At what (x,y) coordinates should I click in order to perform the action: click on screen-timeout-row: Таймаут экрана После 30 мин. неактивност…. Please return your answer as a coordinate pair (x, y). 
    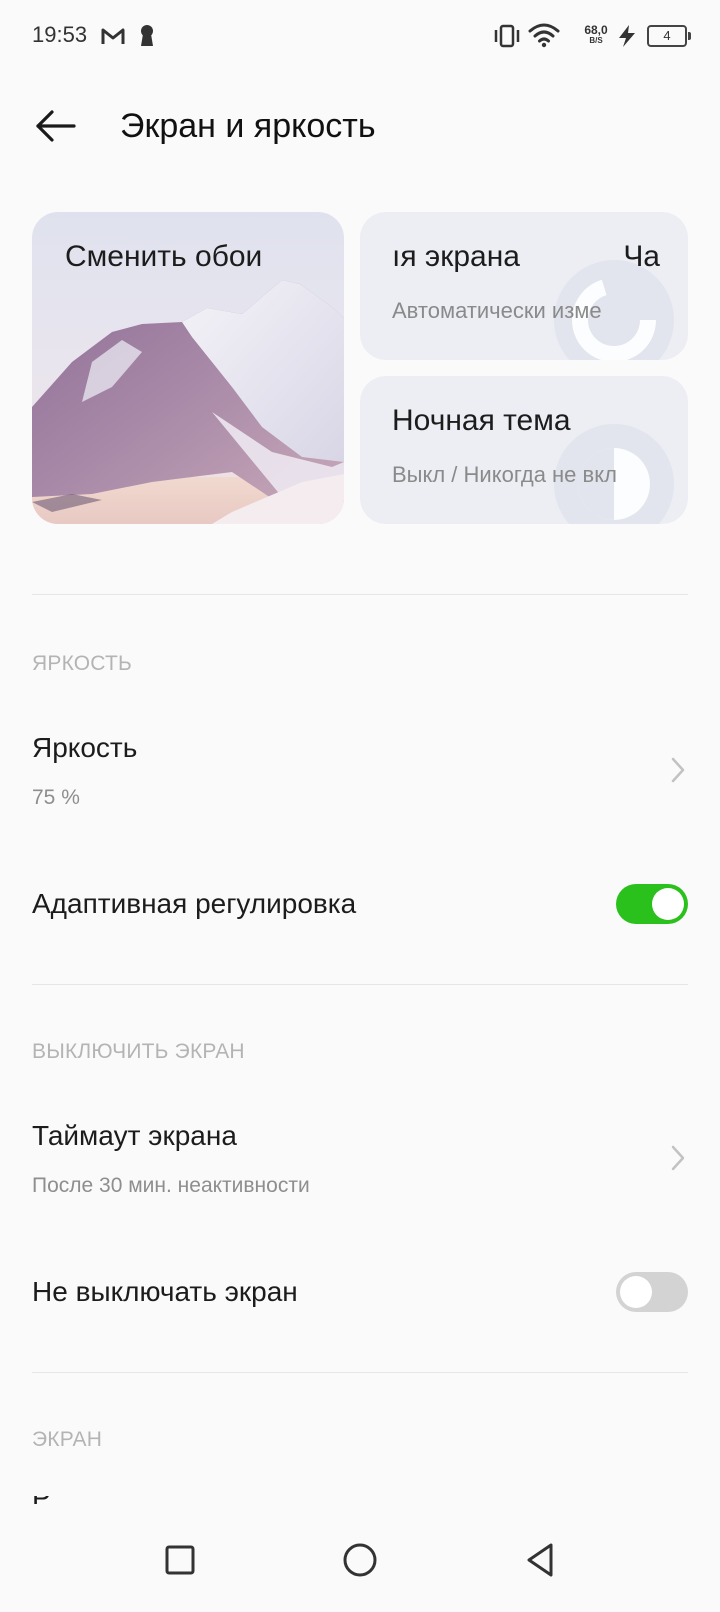
    Looking at the image, I should click on (360, 1150).